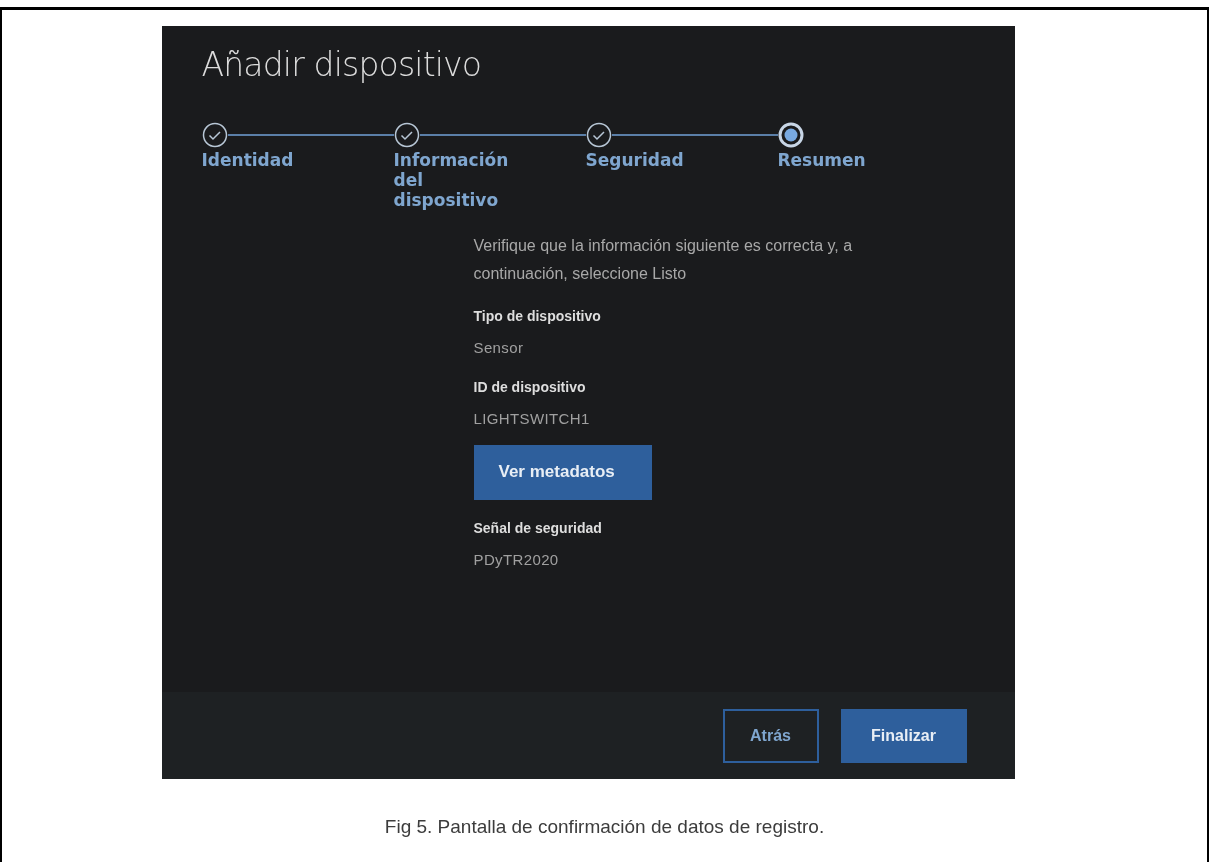 This screenshot has height=862, width=1209. I want to click on field-value: LIGHTSWITCH1, so click(532, 419).